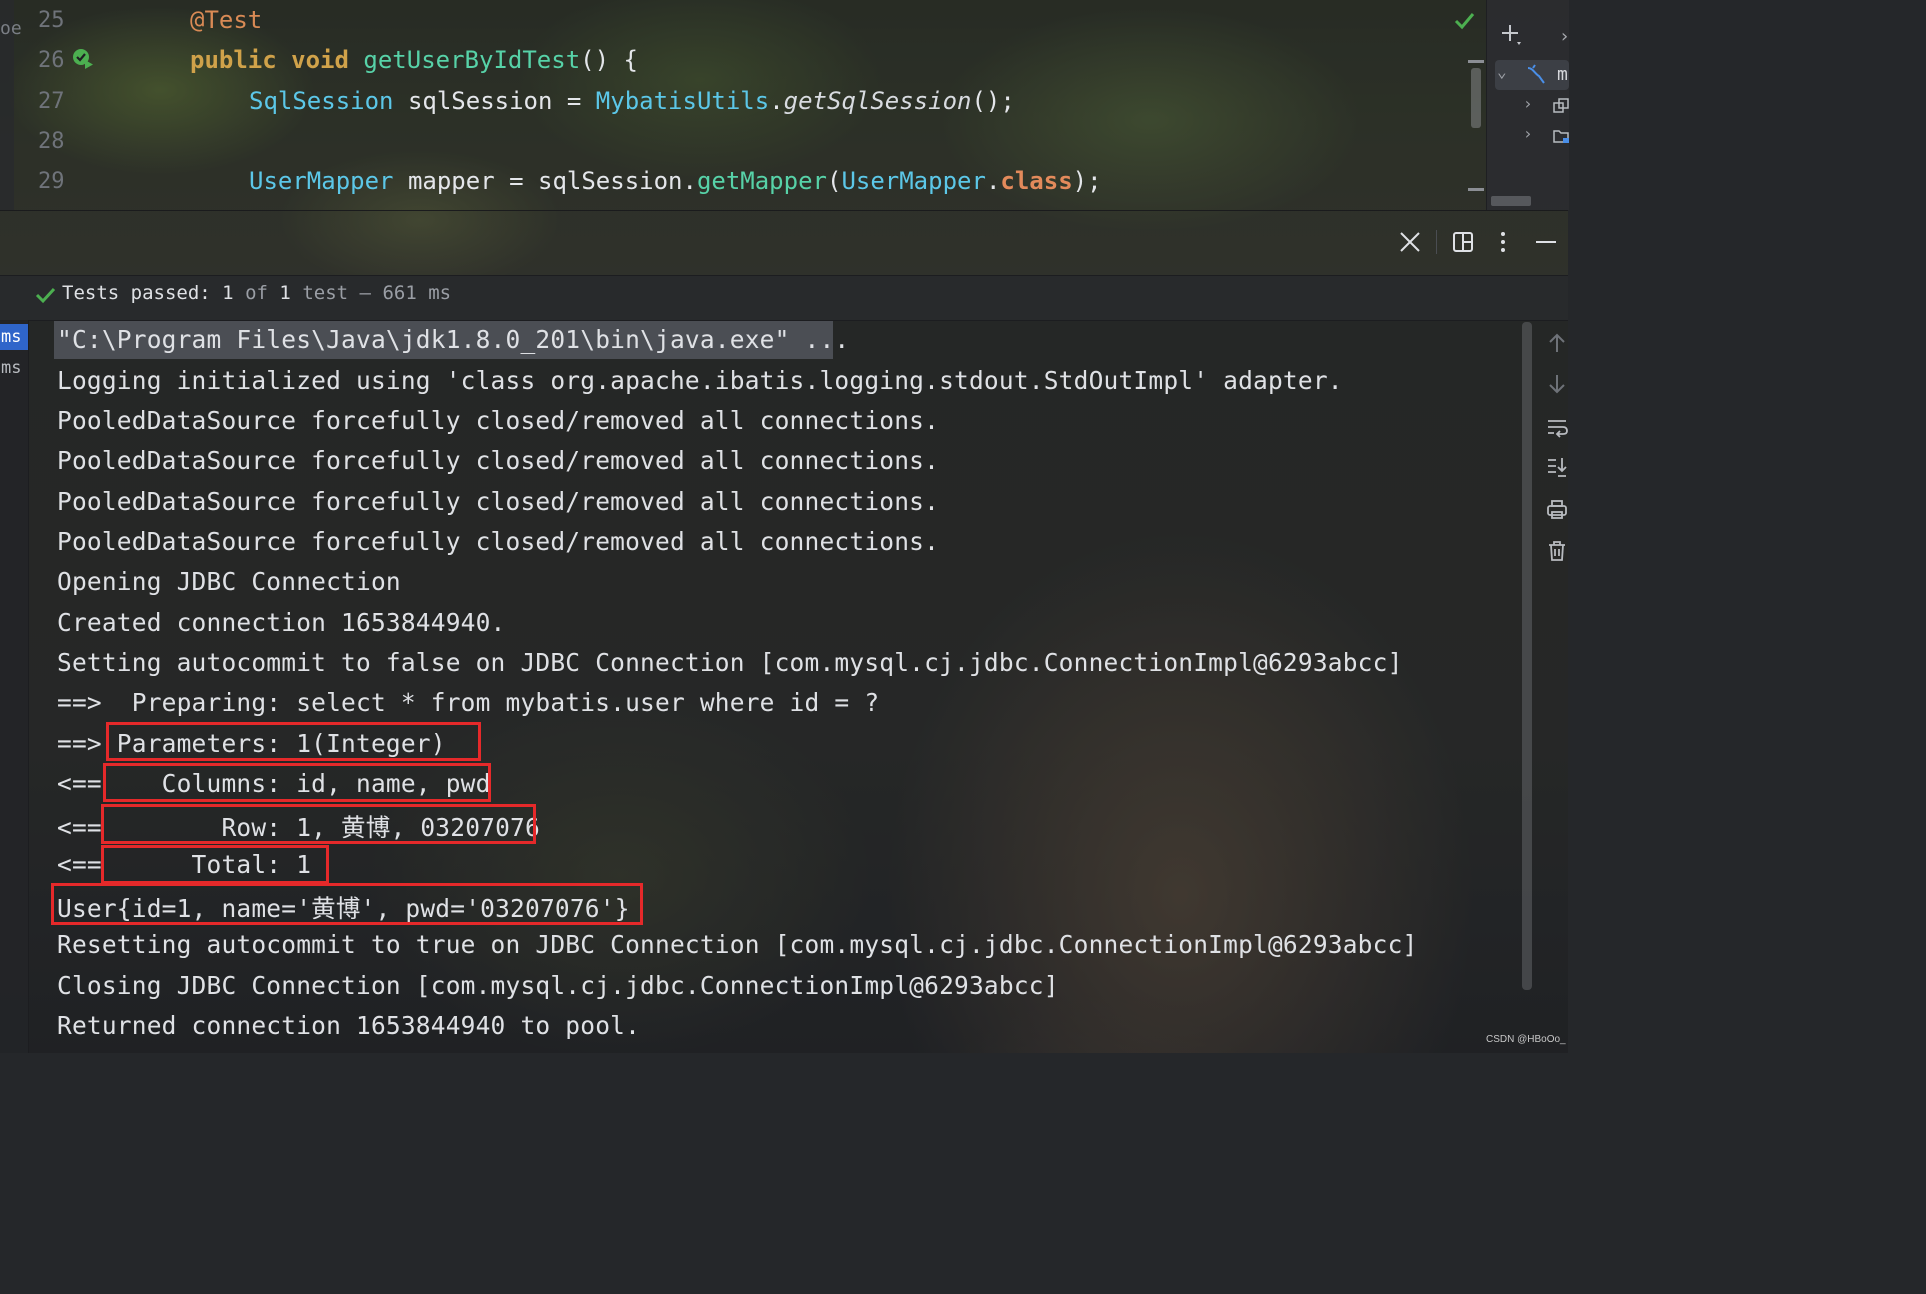 The width and height of the screenshot is (1926, 1294). Describe the element at coordinates (281, 622) in the screenshot. I see `console-line: Created connection 1653844940.` at that location.